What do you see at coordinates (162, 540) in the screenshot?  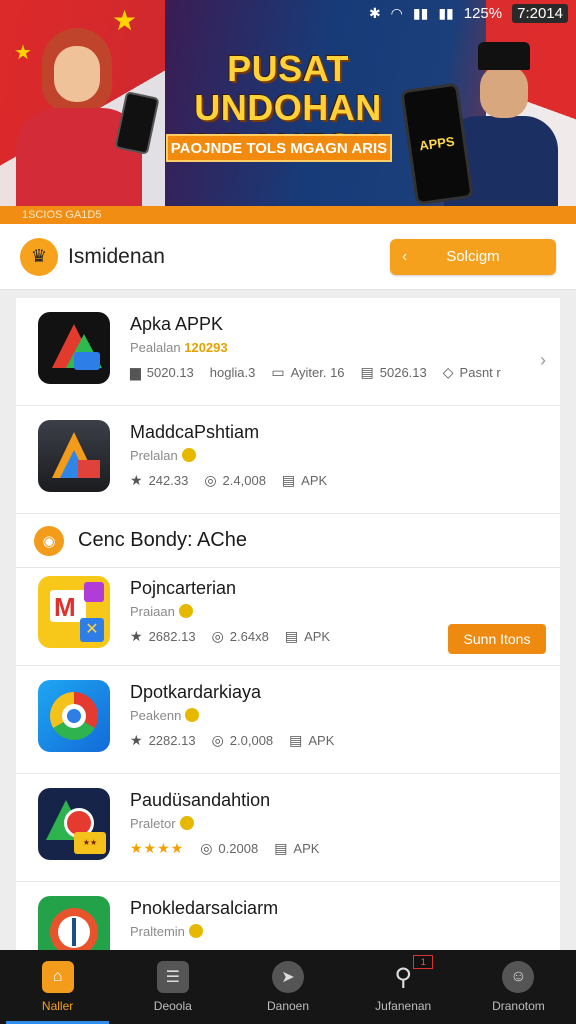 I see `section-title: Cenc Bondy: AChe` at bounding box center [162, 540].